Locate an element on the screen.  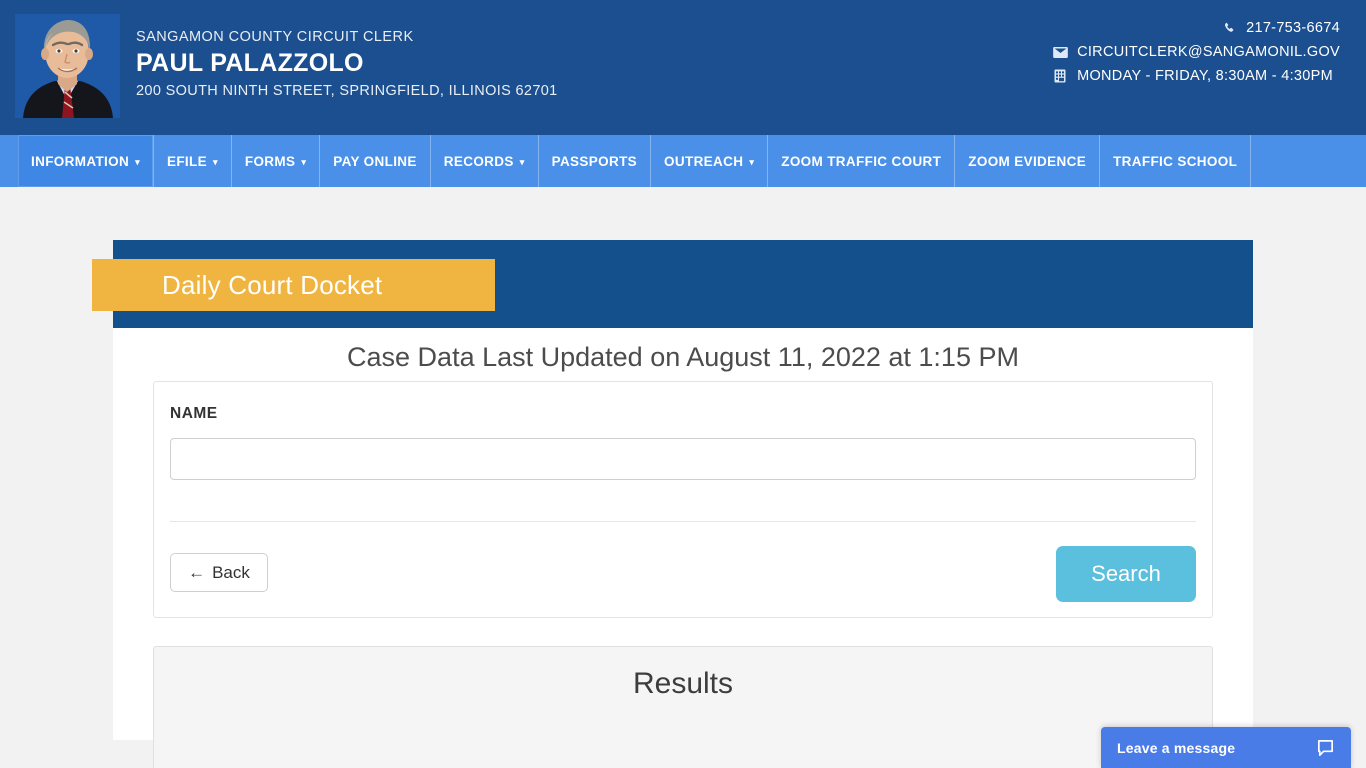
nav-item-records: RECORDS ▾ is located at coordinates (483, 161).